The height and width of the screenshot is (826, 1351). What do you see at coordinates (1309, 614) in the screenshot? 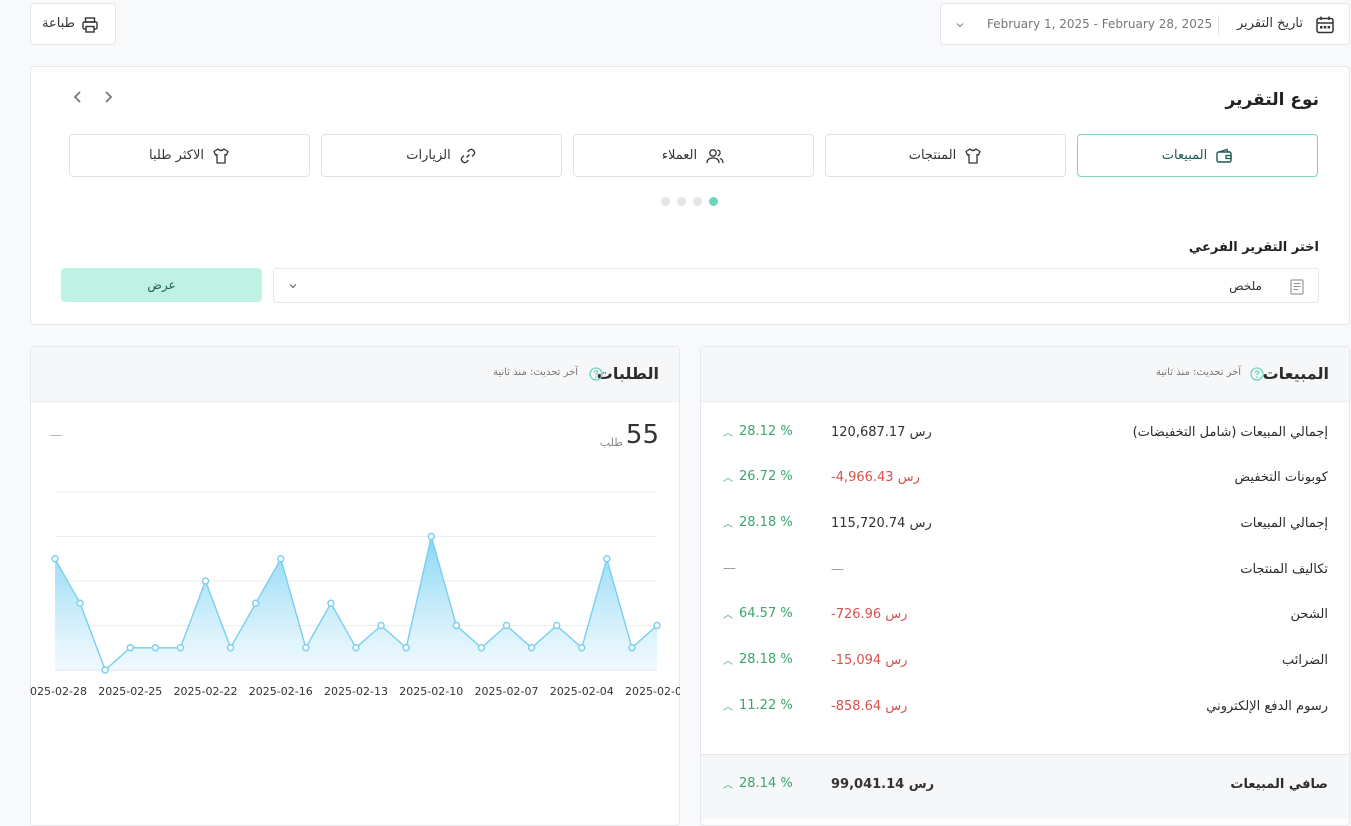
I see `sales-row-label: الشحن` at bounding box center [1309, 614].